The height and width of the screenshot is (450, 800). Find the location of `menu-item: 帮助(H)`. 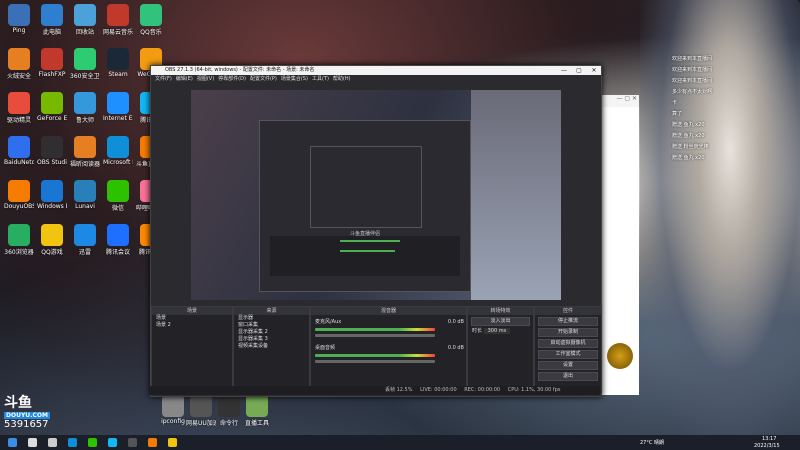

menu-item: 帮助(H) is located at coordinates (342, 79).